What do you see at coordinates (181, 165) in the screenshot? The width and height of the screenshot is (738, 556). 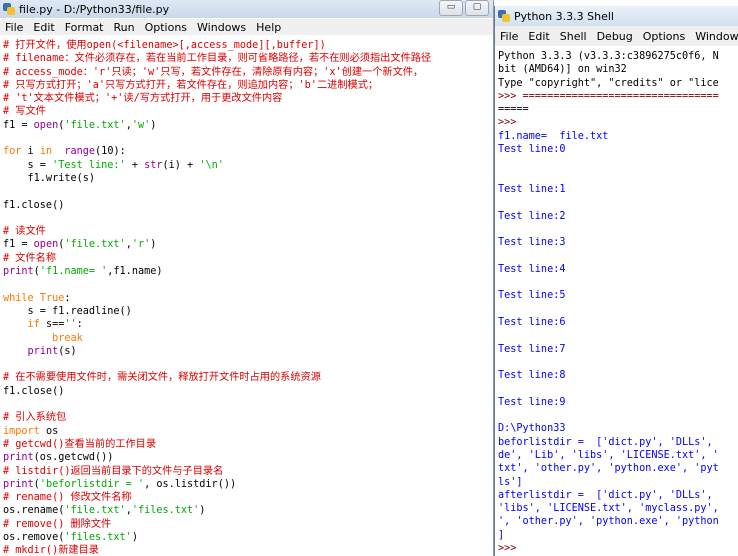 I see `code-text: (i) +` at bounding box center [181, 165].